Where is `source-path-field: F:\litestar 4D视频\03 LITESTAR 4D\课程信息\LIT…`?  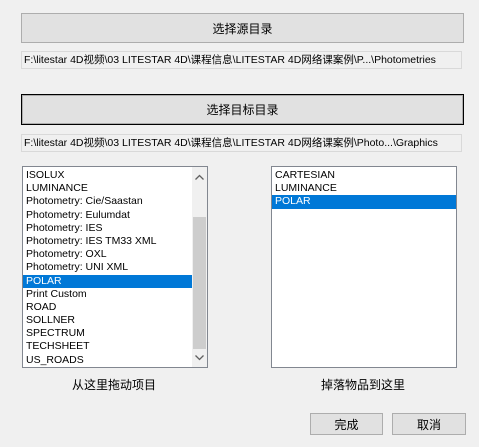
source-path-field: F:\litestar 4D视频\03 LITESTAR 4D\课程信息\LIT… is located at coordinates (241, 60).